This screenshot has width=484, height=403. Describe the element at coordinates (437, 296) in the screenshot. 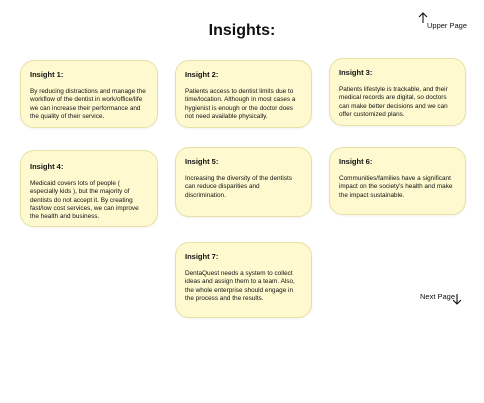

I see `next-page-link: Next Page` at that location.